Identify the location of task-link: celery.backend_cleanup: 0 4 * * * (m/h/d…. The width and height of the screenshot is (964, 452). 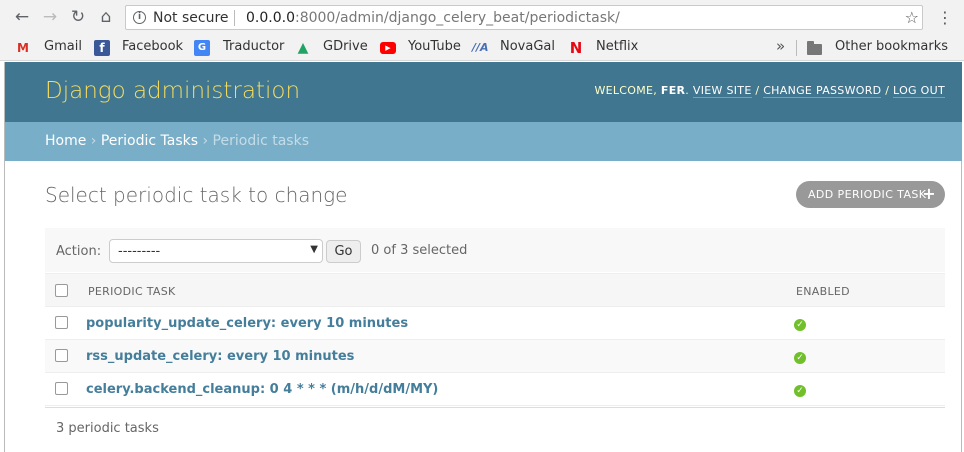
(262, 389).